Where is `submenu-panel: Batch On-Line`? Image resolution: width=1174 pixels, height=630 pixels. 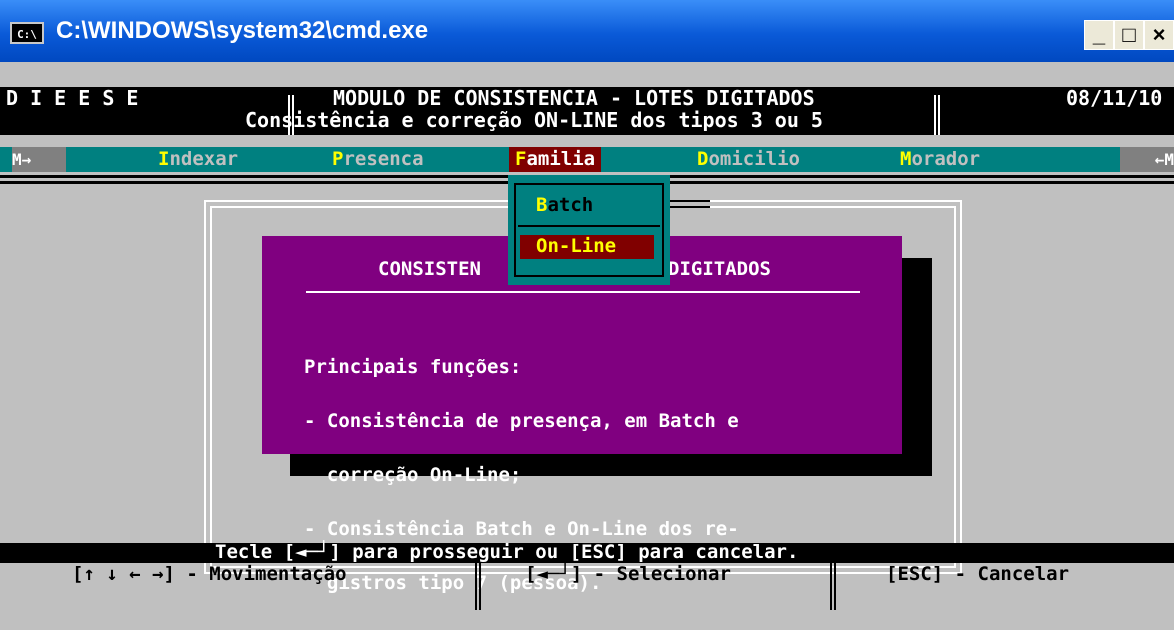 submenu-panel: Batch On-Line is located at coordinates (589, 230).